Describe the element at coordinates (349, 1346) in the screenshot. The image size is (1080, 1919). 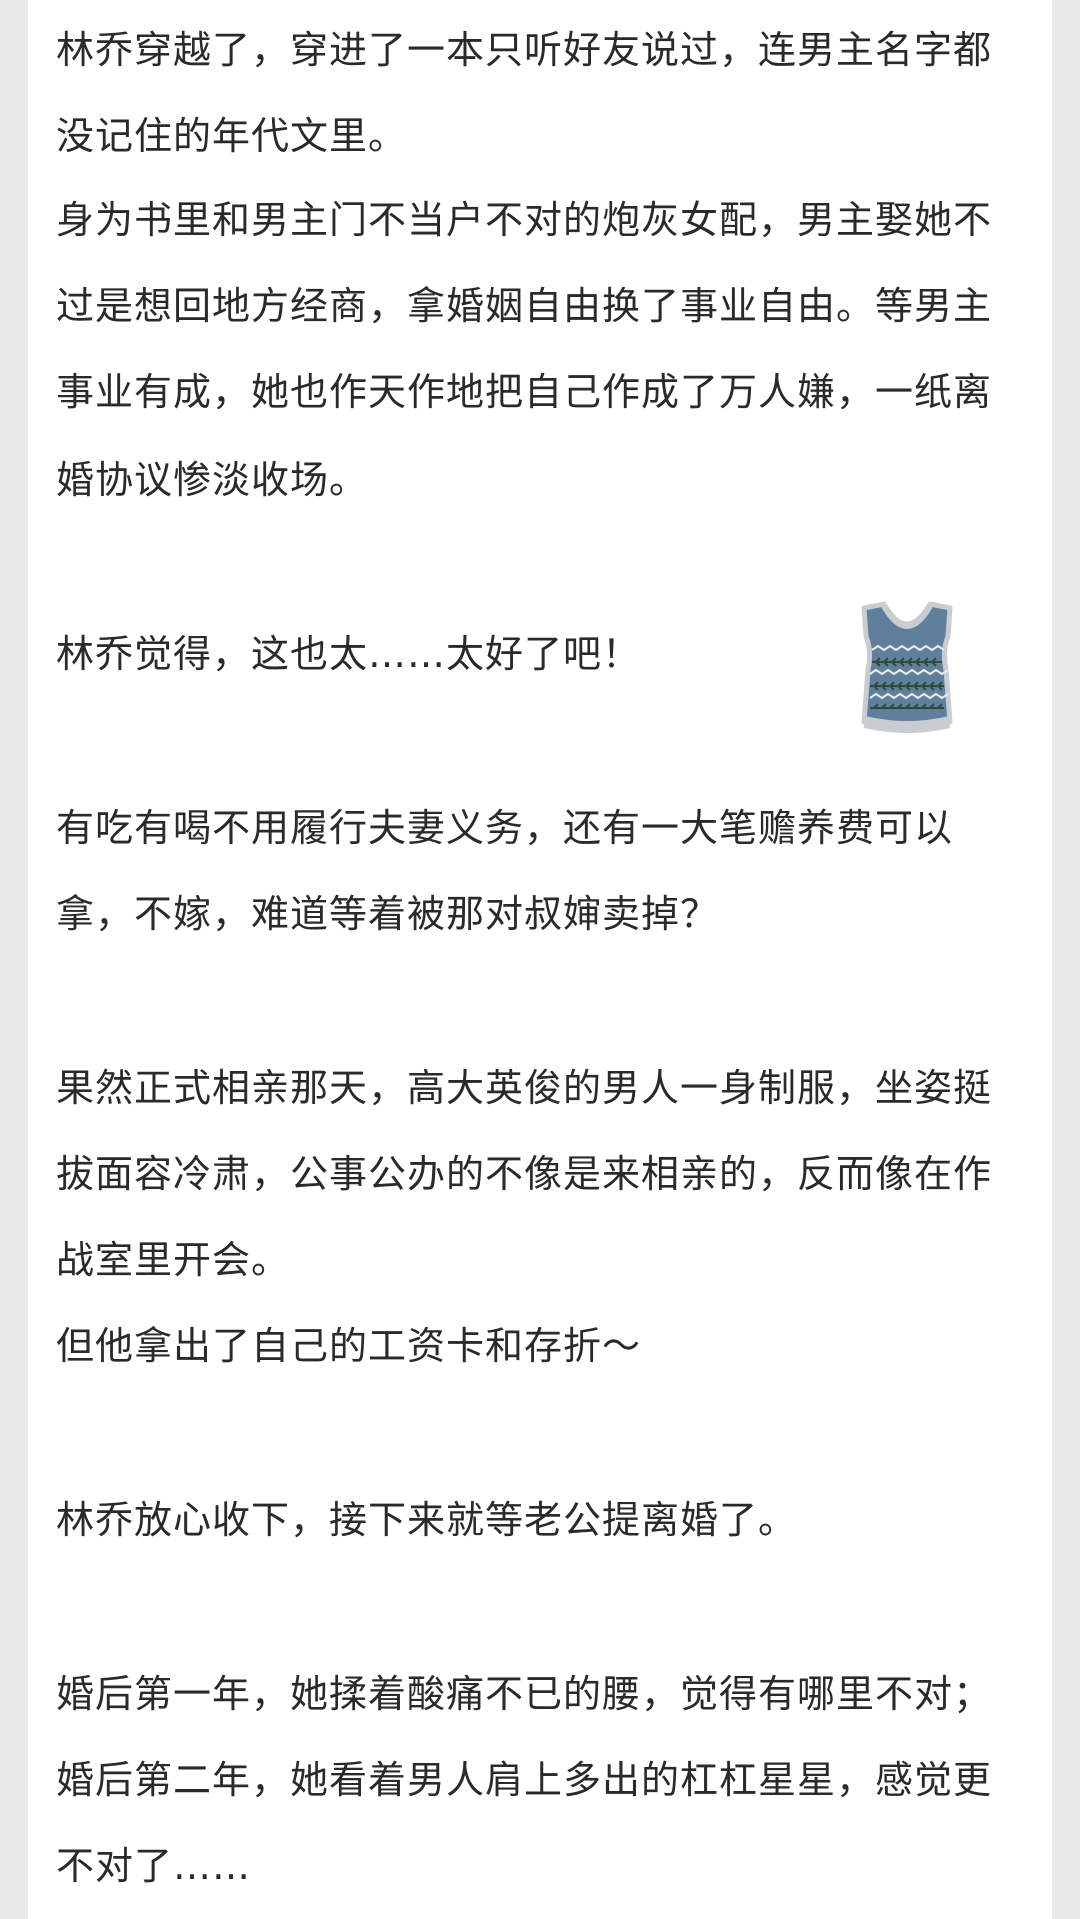
I see `text-line: 但他拿出了自己的工资卡和存折～` at that location.